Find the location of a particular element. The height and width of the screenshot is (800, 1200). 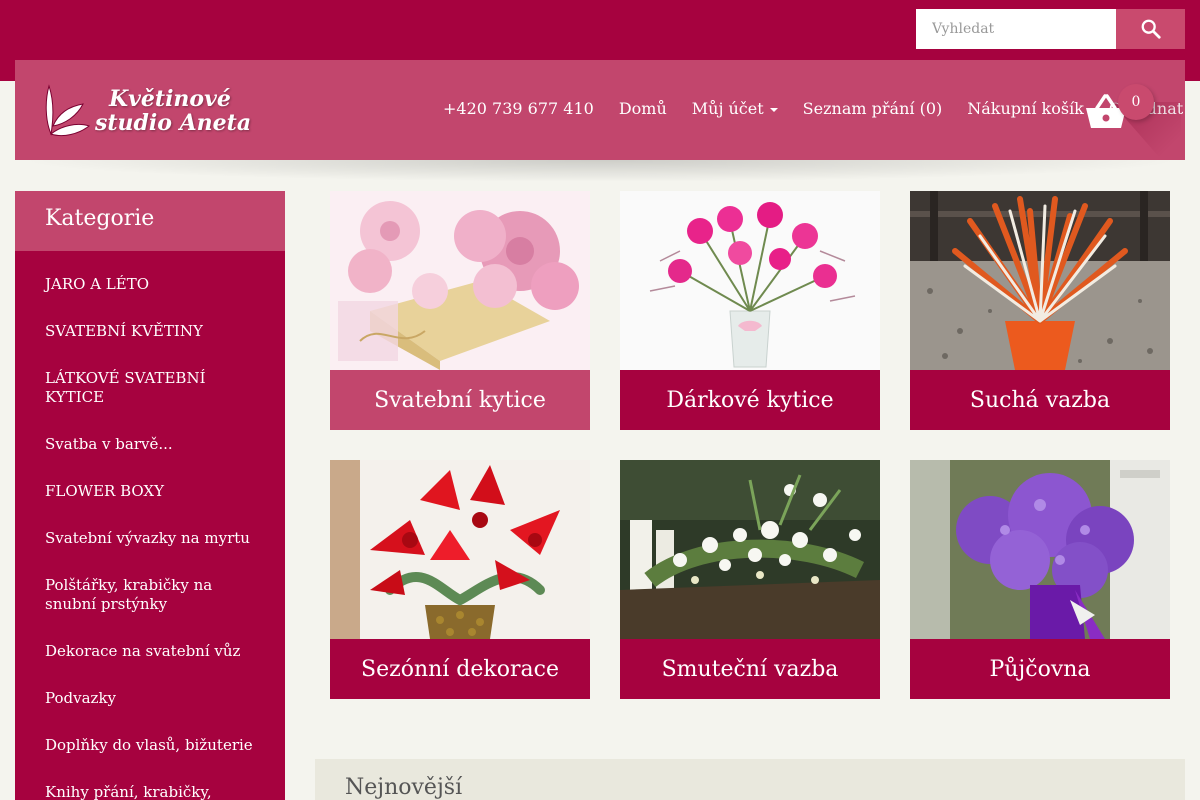

tile-caption: Půjčovna is located at coordinates (1040, 669).